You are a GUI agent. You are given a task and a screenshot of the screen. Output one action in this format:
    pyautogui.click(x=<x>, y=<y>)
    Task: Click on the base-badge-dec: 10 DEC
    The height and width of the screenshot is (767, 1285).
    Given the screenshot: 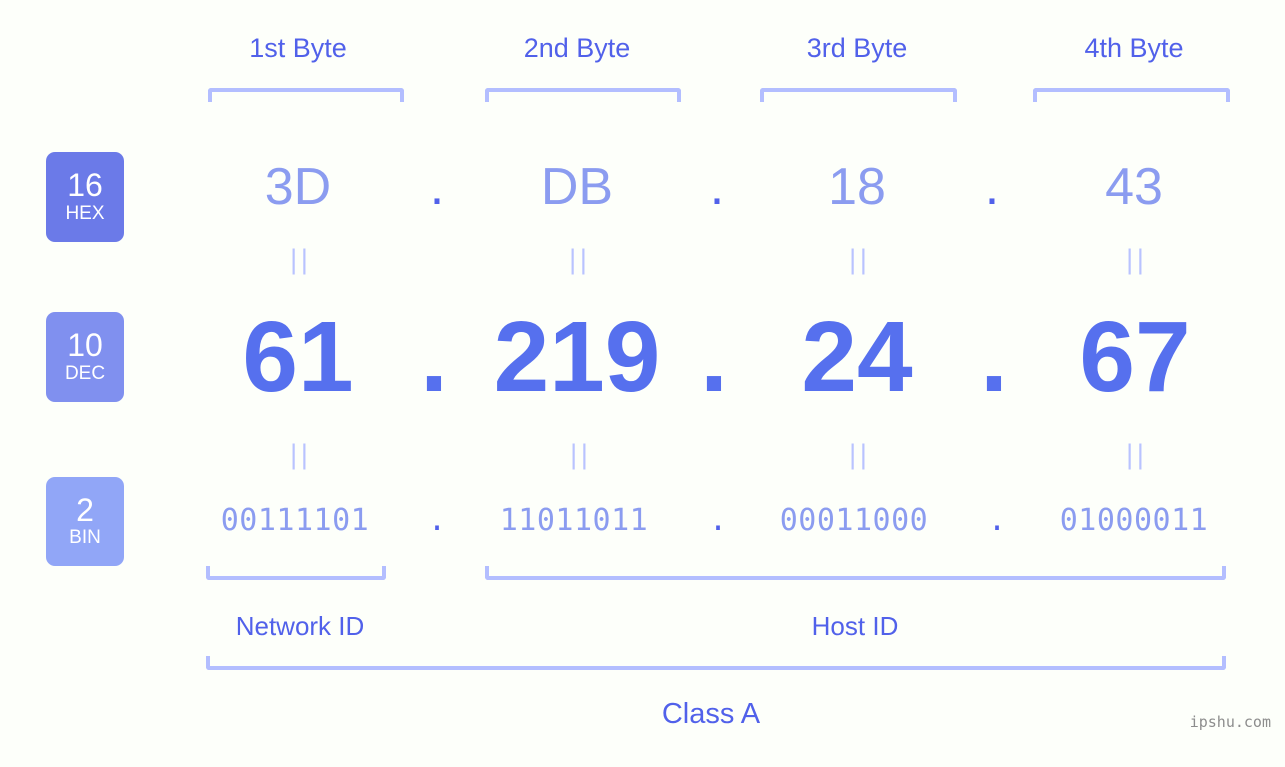 What is the action you would take?
    pyautogui.click(x=85, y=357)
    